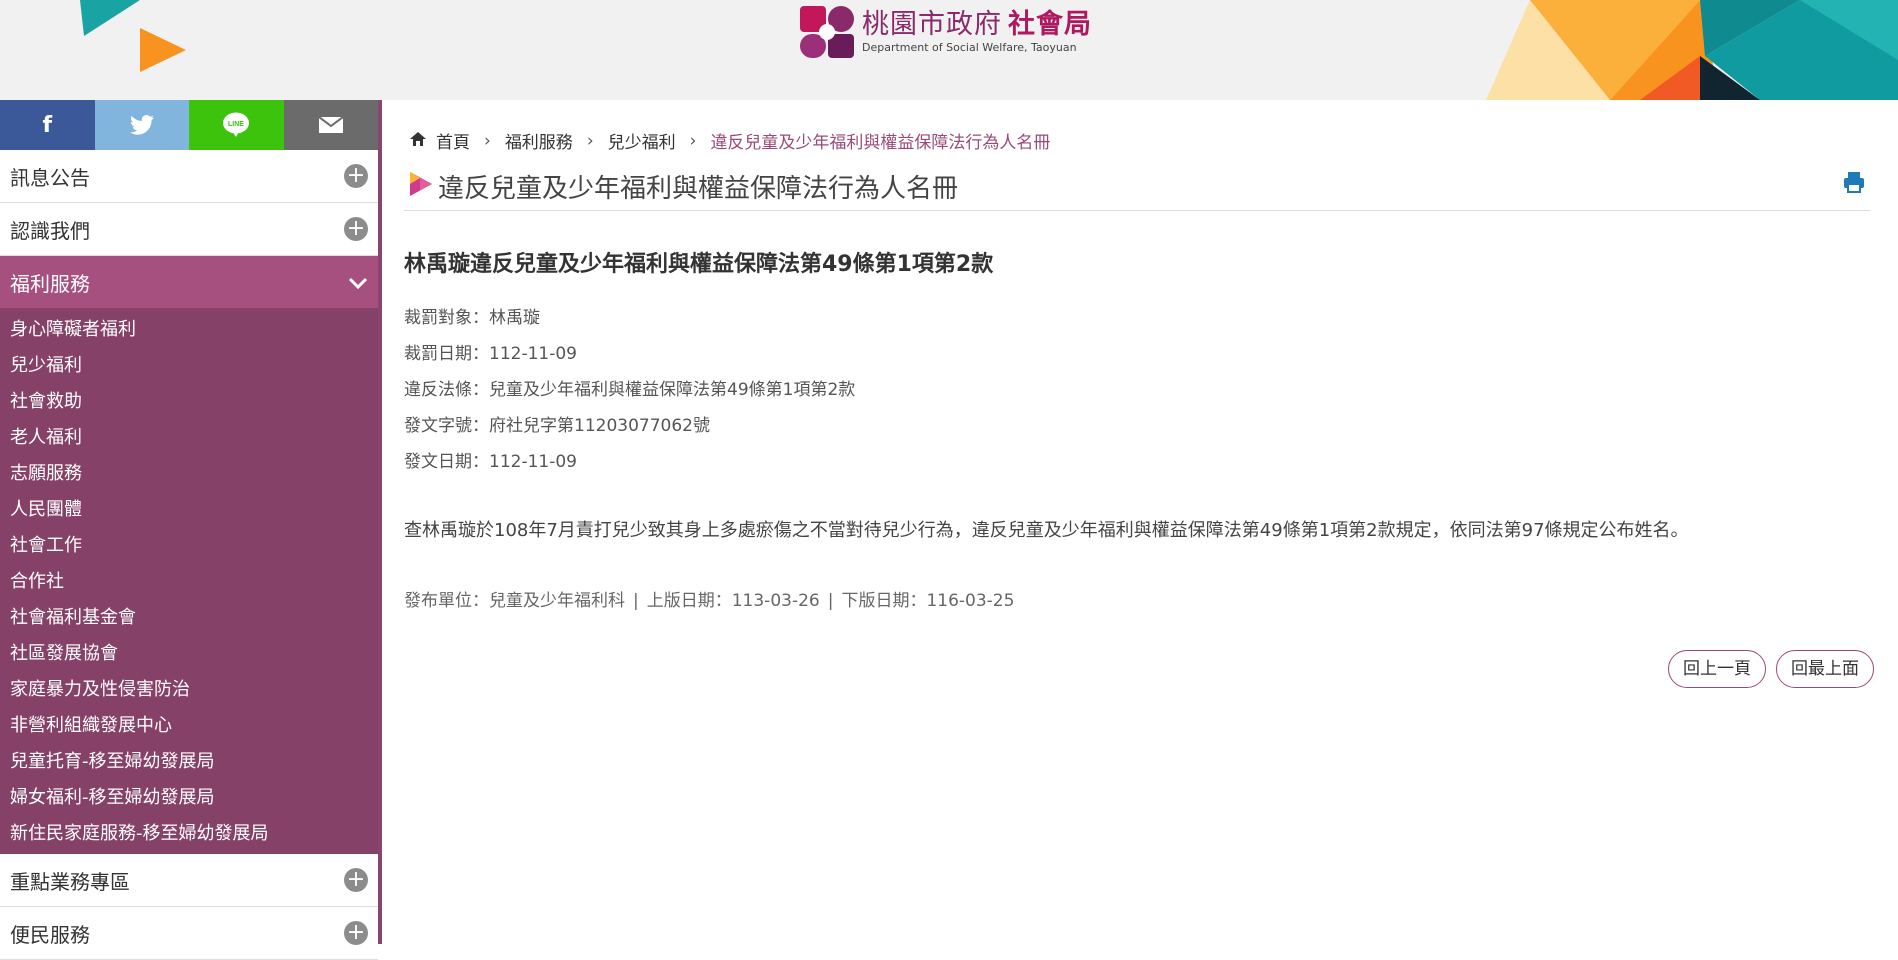 This screenshot has height=960, width=1898. Describe the element at coordinates (698, 189) in the screenshot. I see `page-title: 違反兒童及少年福利與權益保障法行為人名冊` at that location.